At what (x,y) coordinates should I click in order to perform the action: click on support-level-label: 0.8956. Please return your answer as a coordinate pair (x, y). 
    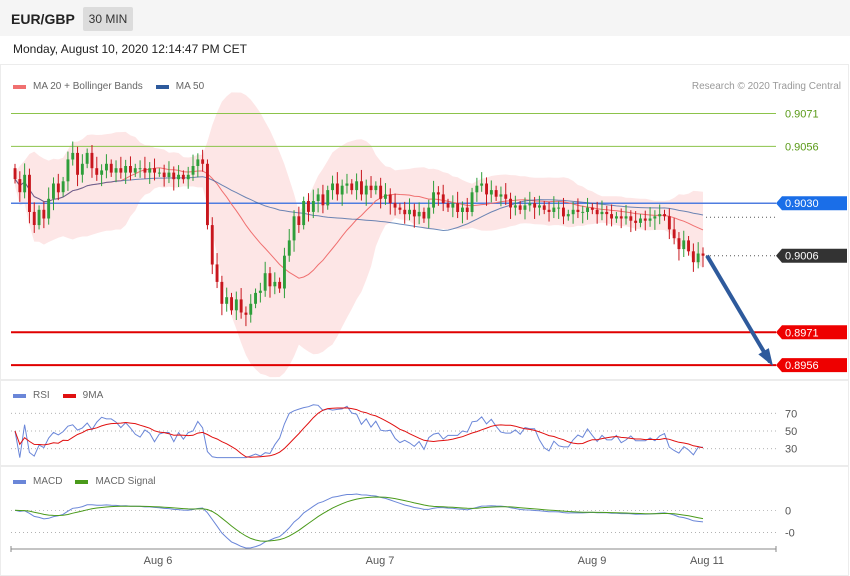
    Looking at the image, I should click on (802, 366).